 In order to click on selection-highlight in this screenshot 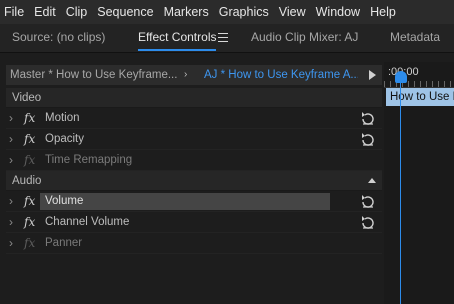, I will do `click(185, 201)`.